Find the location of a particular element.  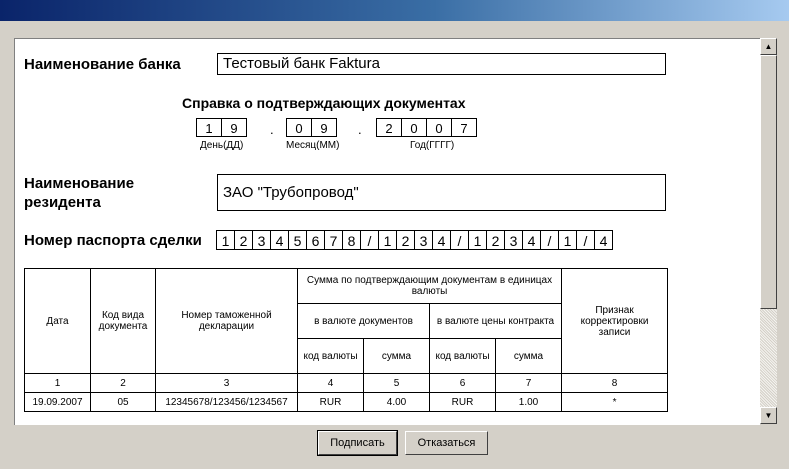

day-field: 19 is located at coordinates (221, 127).